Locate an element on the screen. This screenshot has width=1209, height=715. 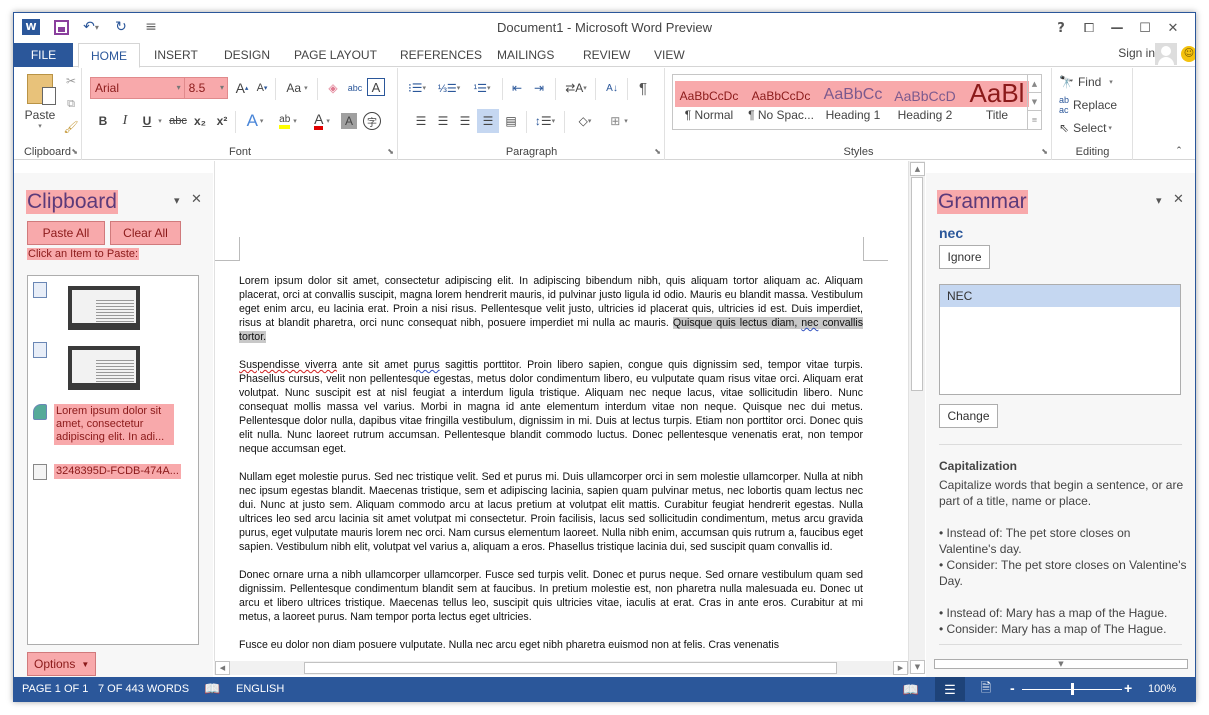
borders-button: ⊞ ▾ is located at coordinates (619, 121).